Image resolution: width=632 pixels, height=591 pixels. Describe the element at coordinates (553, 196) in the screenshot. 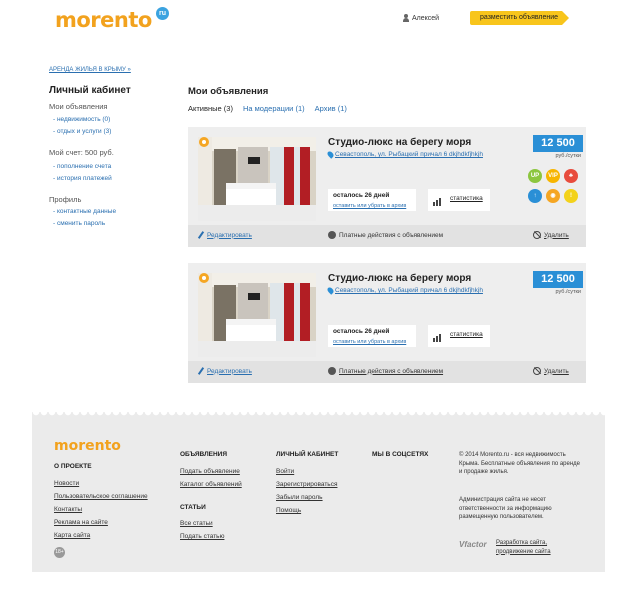

I see `eye-icon: ◉` at that location.